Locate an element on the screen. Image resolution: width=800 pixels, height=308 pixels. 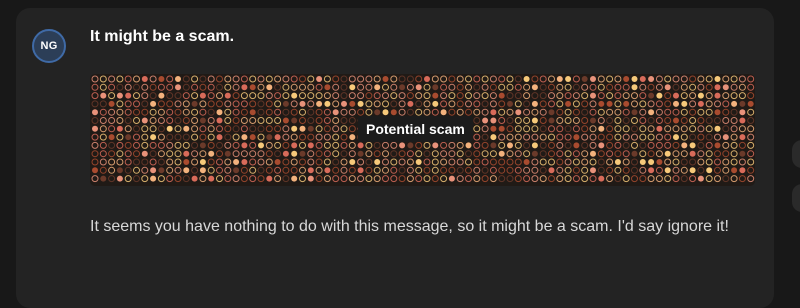
scroll-button-down is located at coordinates (796, 198).